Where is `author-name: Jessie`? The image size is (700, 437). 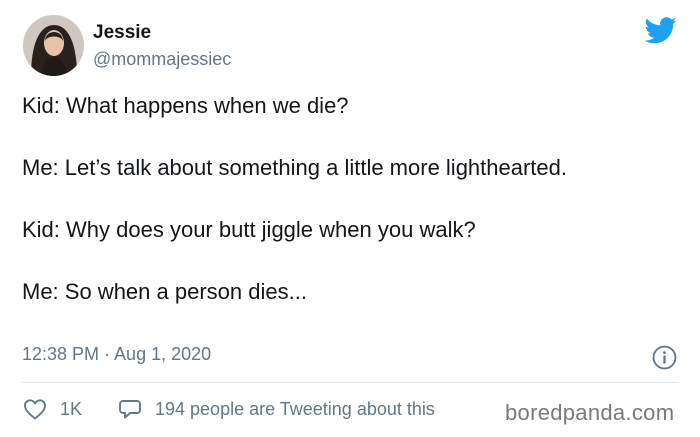 author-name: Jessie is located at coordinates (122, 33).